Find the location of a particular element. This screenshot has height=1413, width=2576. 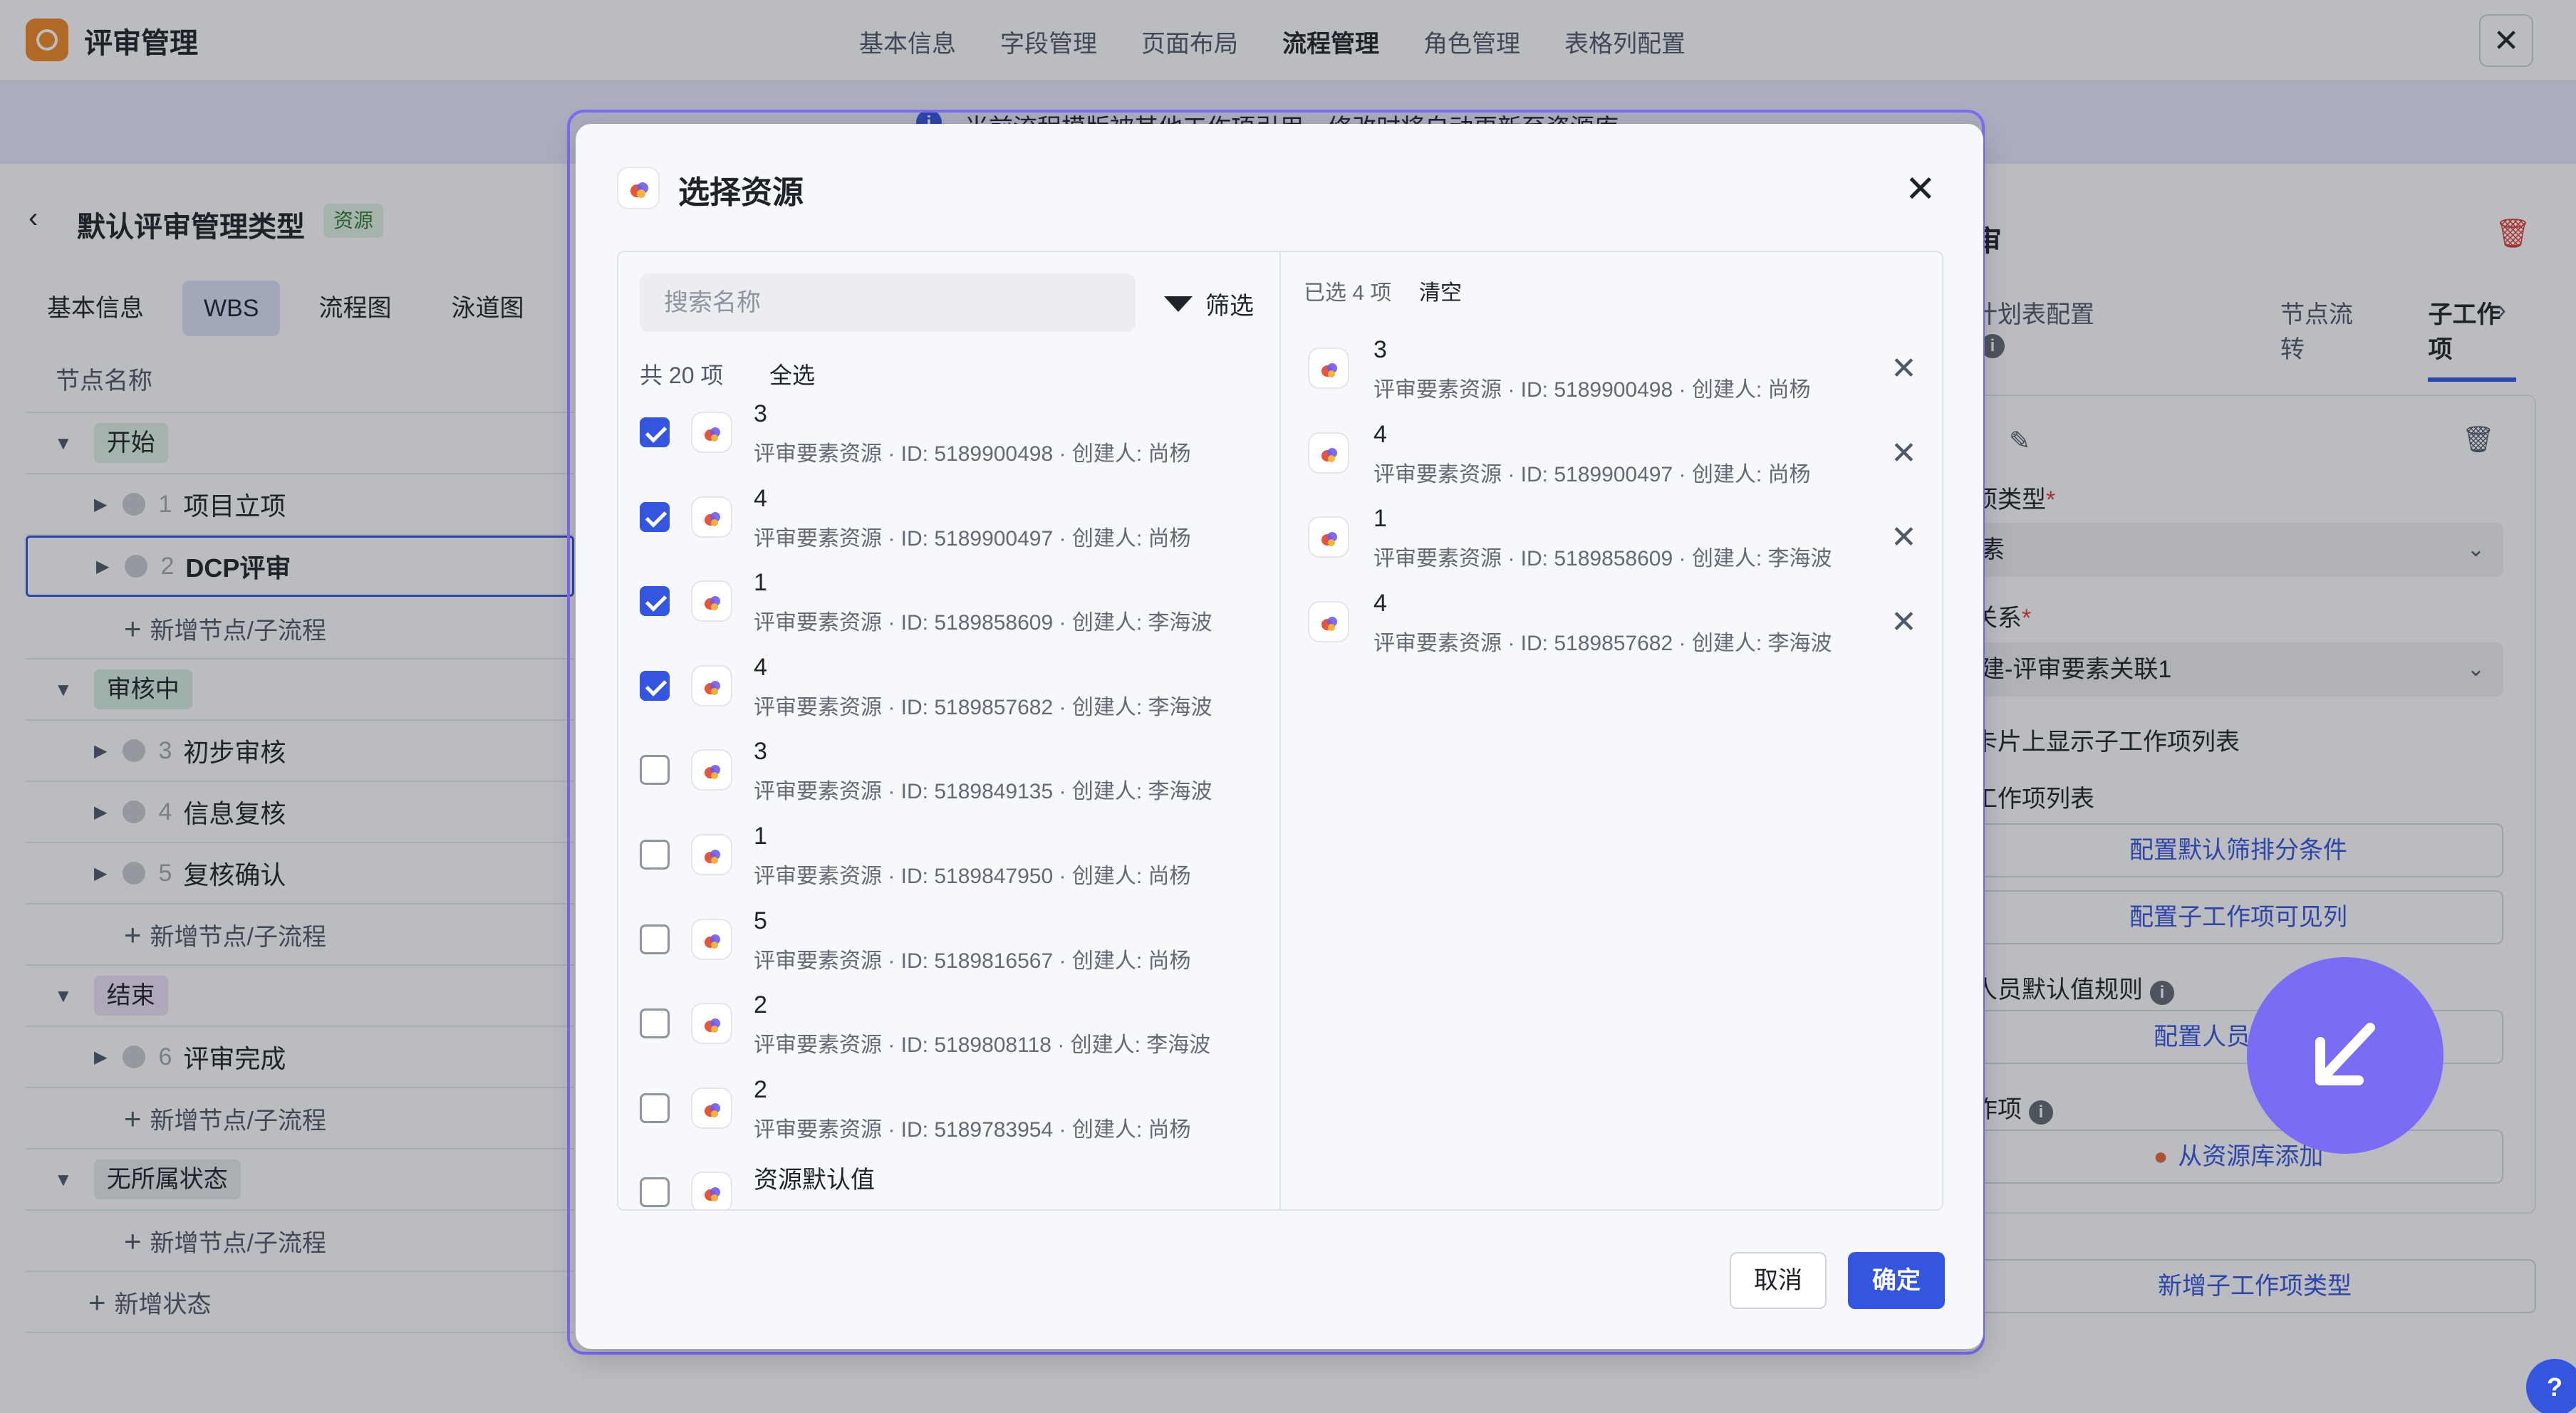

resource-list-item: 4 评审要素资源 · ID: 5189857682 · 创建人: 李海波 is located at coordinates (953, 692).